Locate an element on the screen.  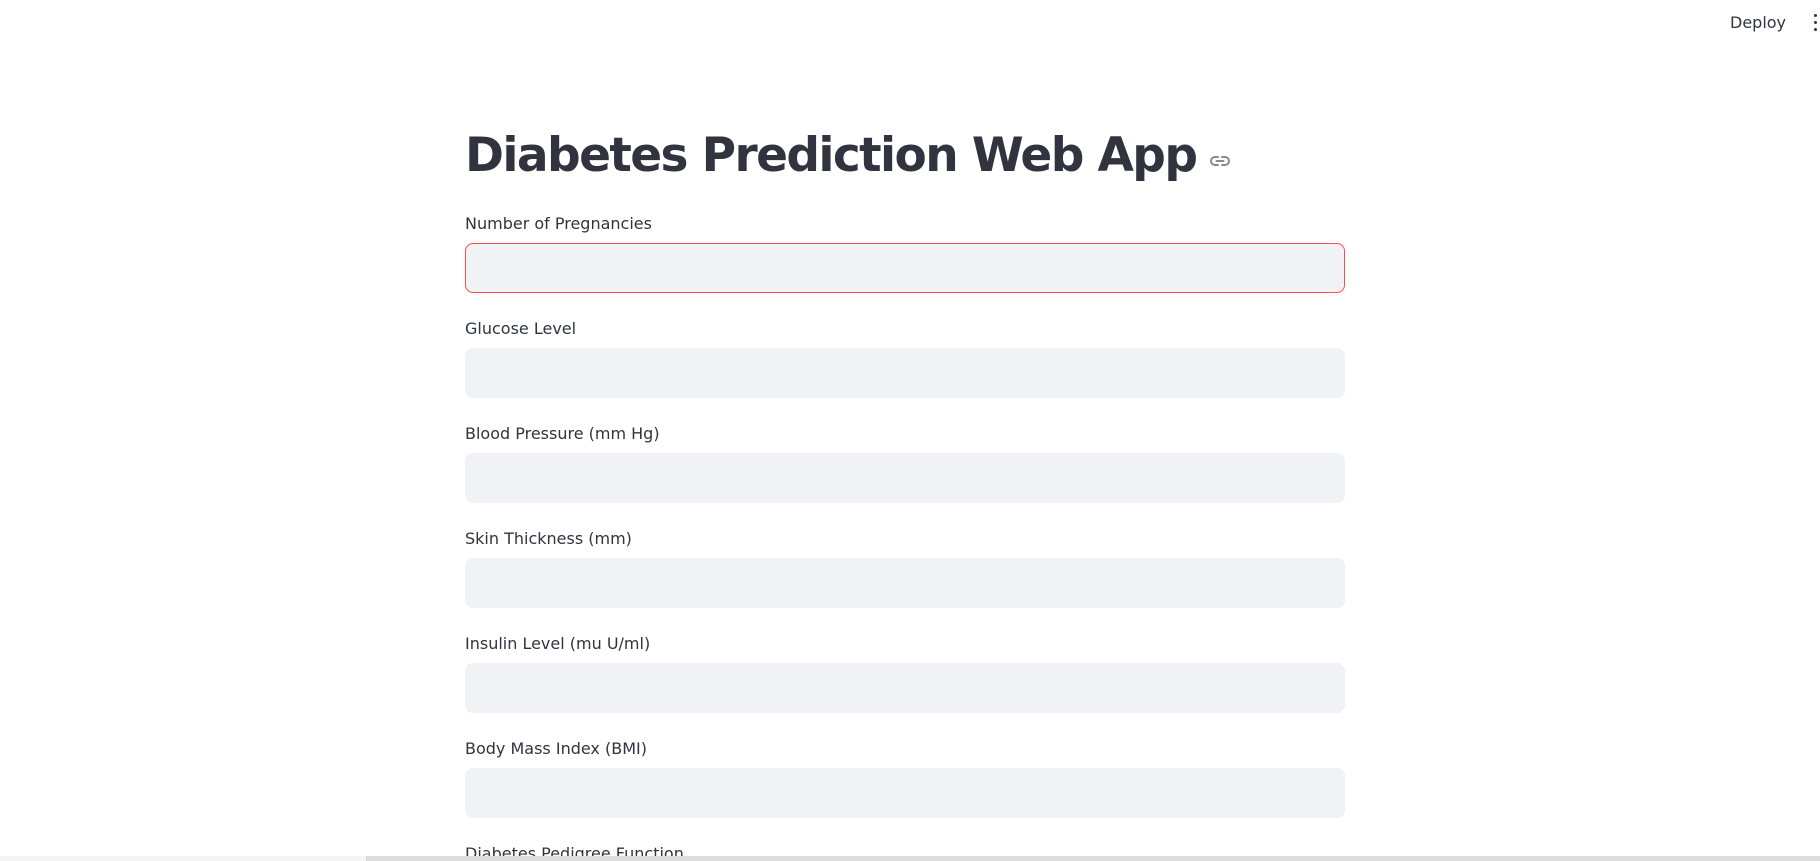
app-header: Deploy is located at coordinates (910, 23).